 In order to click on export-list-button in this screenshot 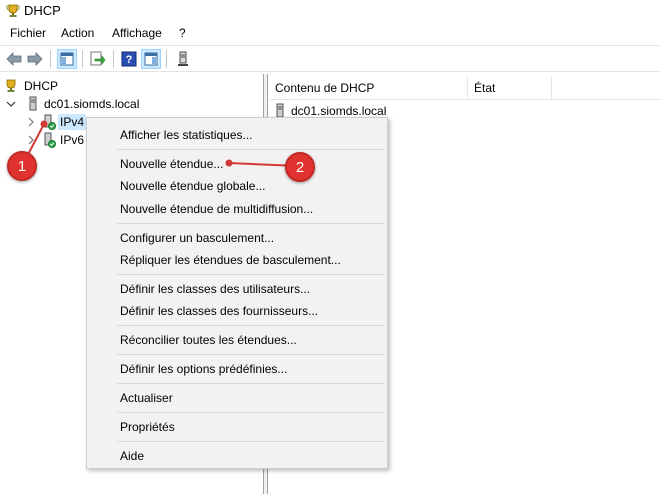, I will do `click(98, 59)`.